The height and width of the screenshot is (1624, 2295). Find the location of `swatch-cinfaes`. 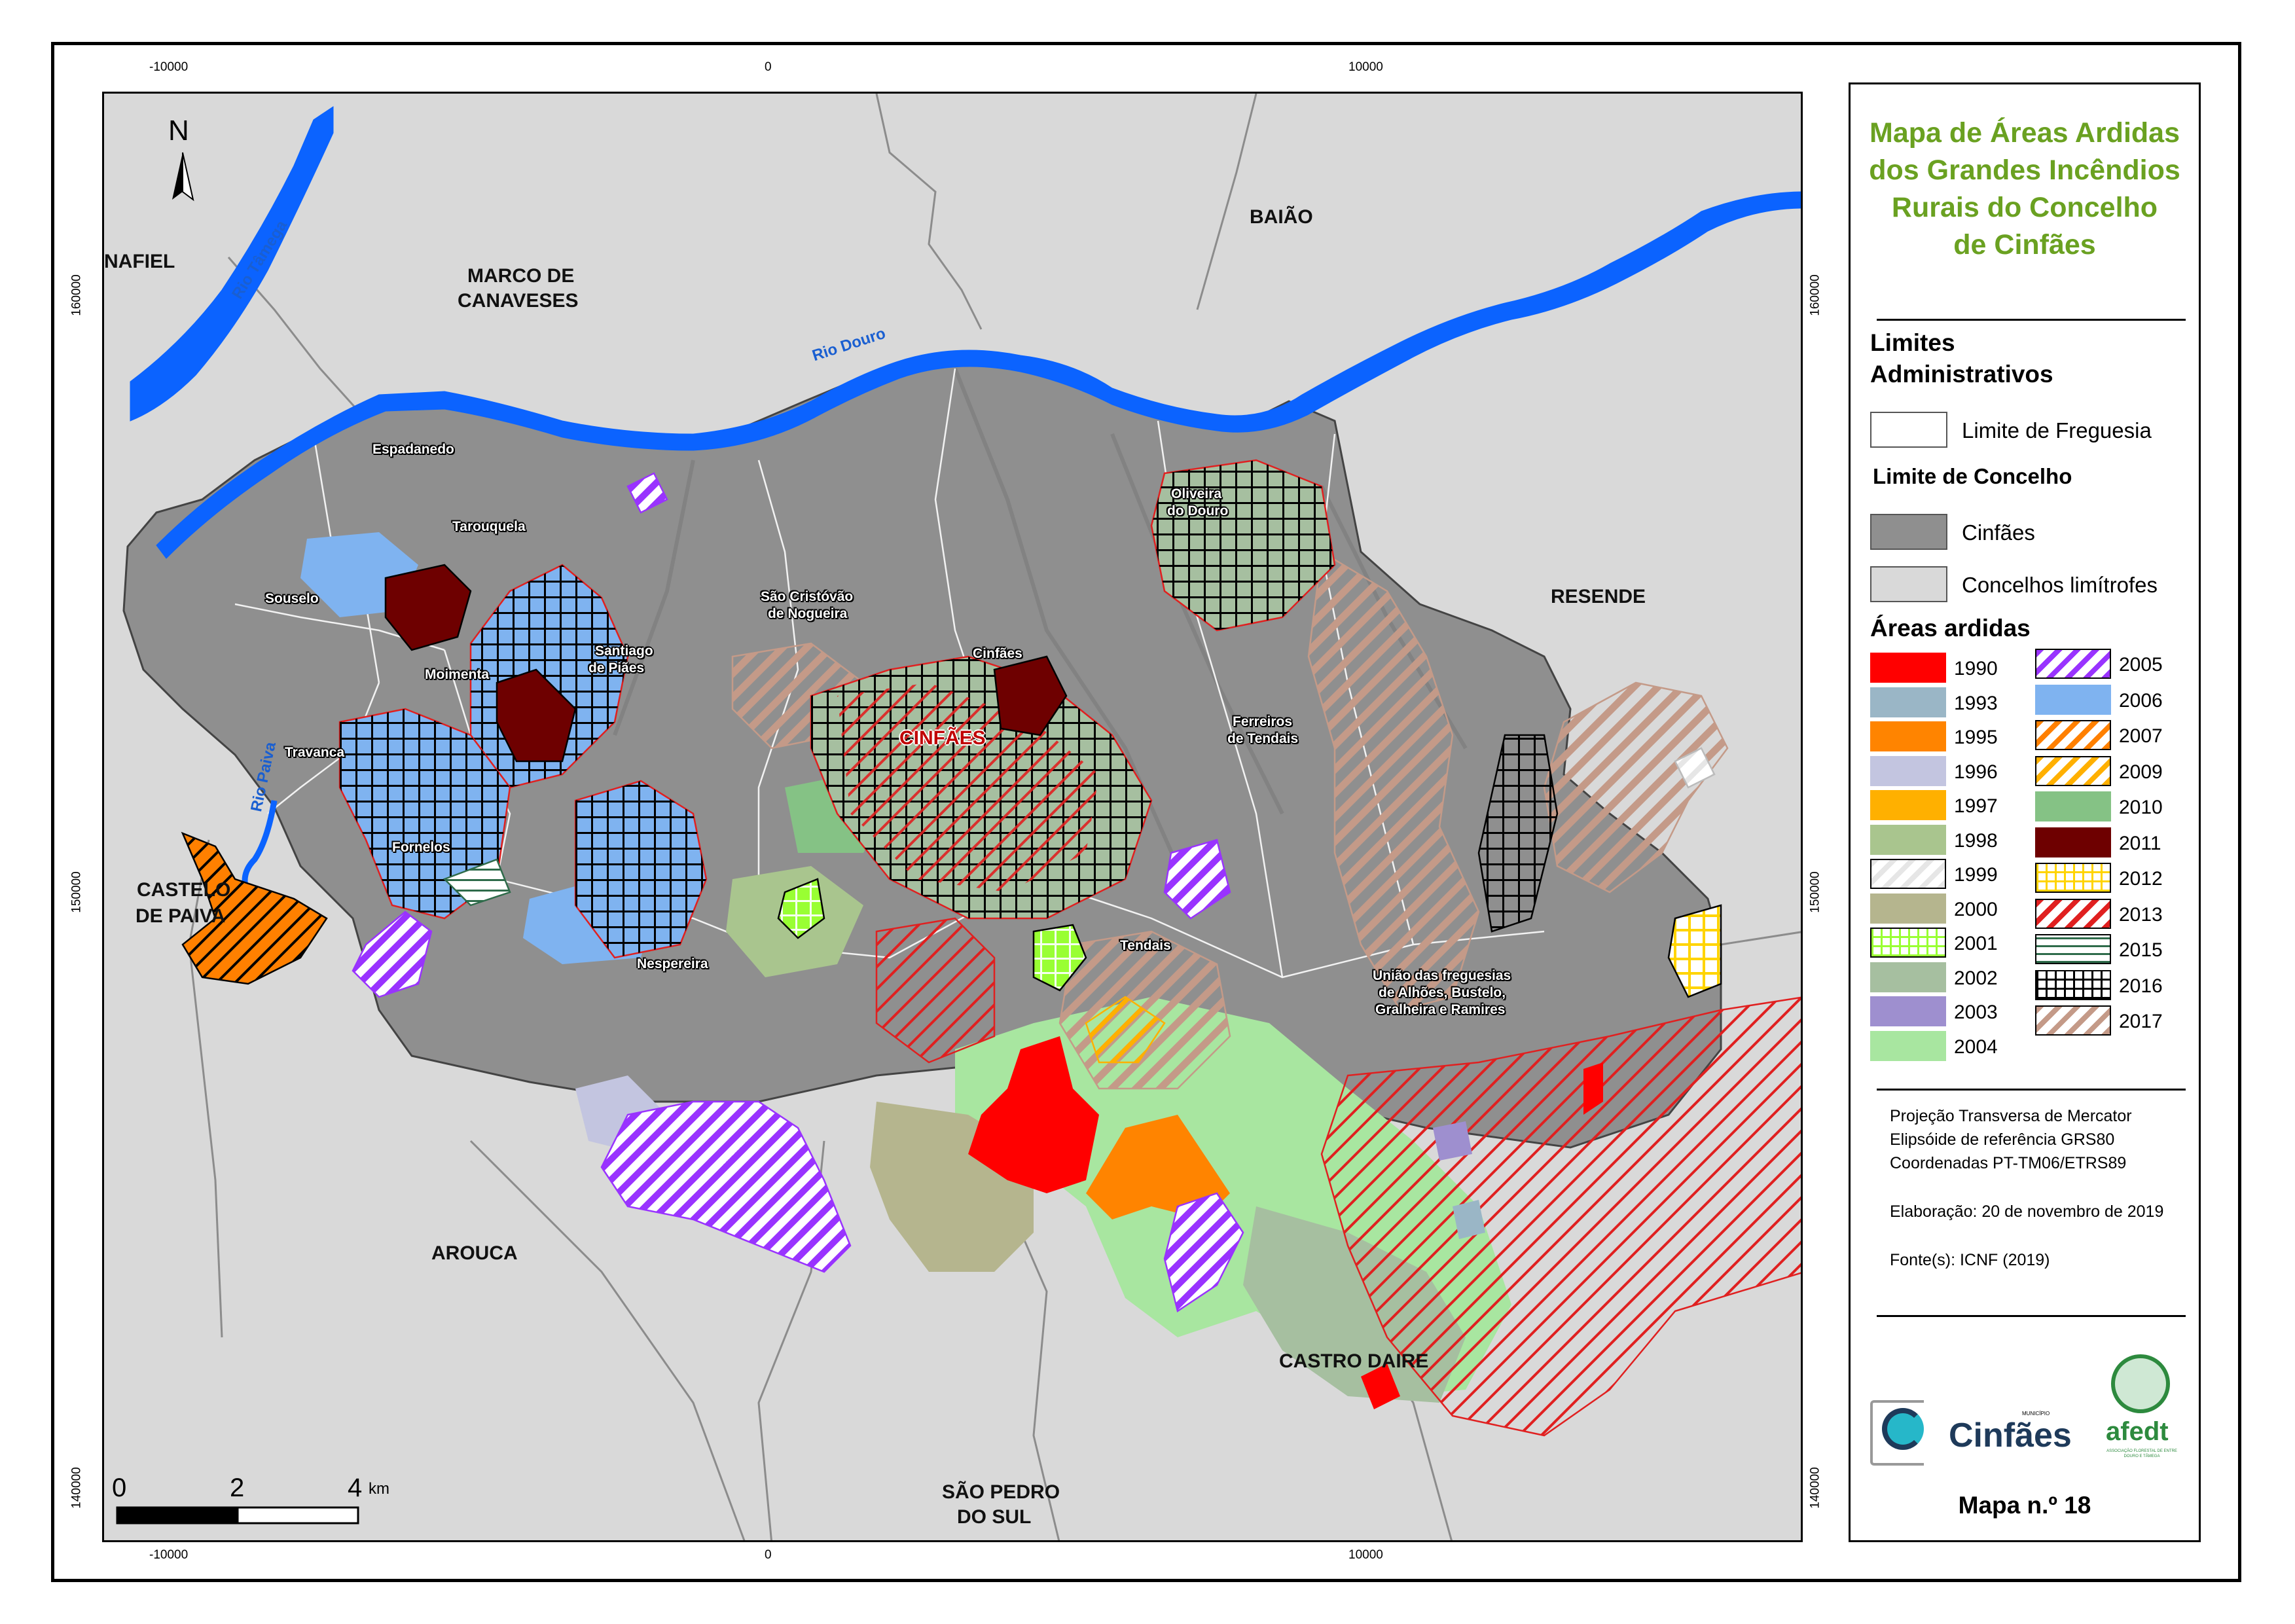

swatch-cinfaes is located at coordinates (1909, 532).